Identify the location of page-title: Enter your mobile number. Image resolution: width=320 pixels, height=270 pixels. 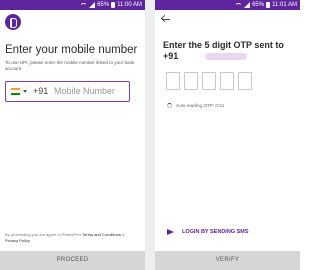
(71, 50).